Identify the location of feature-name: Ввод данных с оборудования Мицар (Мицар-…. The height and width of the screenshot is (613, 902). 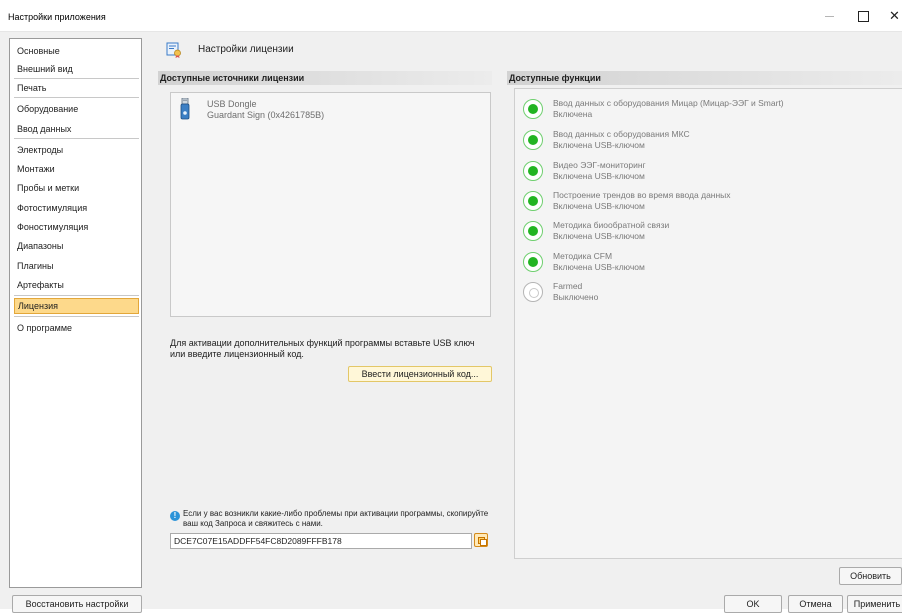
(668, 103).